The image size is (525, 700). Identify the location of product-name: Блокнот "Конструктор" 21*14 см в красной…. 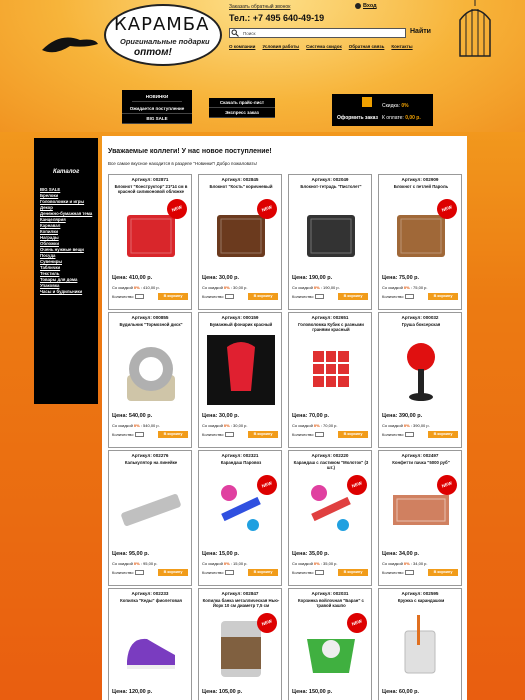
(151, 189).